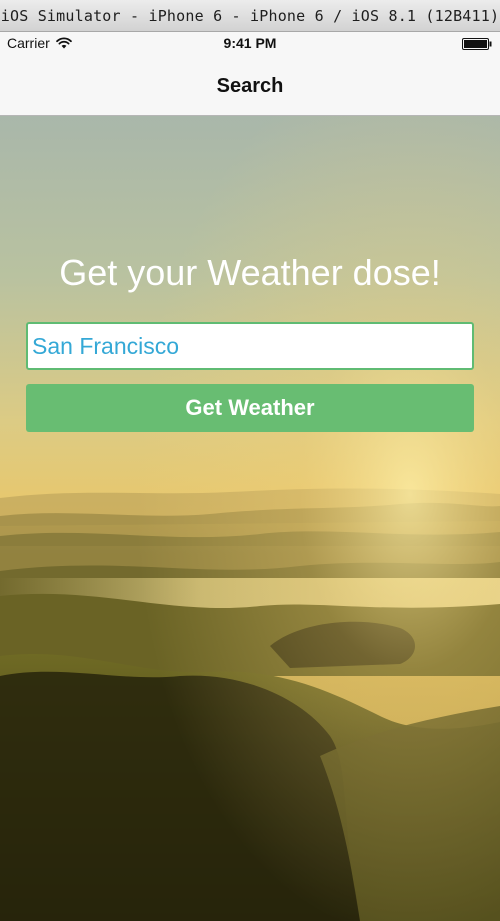  I want to click on status-time: 9:41 PM, so click(250, 43).